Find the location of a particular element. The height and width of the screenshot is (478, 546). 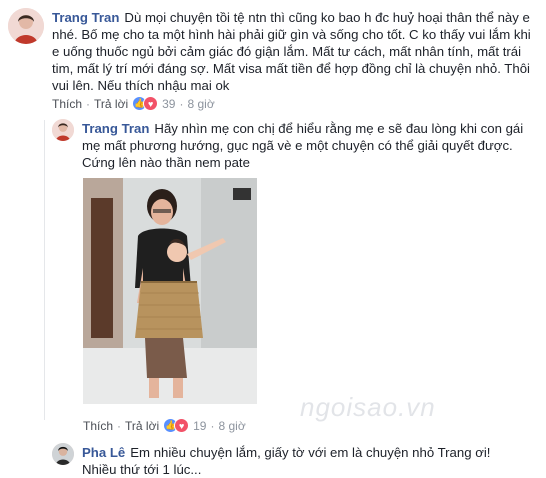

comment-author-link: Trang Tran is located at coordinates (85, 17).